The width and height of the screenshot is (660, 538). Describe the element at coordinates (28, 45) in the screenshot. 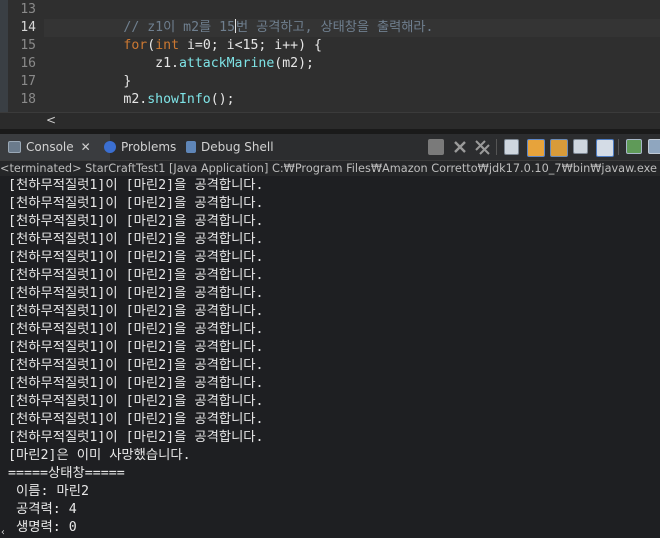

I see `line-number: 15` at that location.